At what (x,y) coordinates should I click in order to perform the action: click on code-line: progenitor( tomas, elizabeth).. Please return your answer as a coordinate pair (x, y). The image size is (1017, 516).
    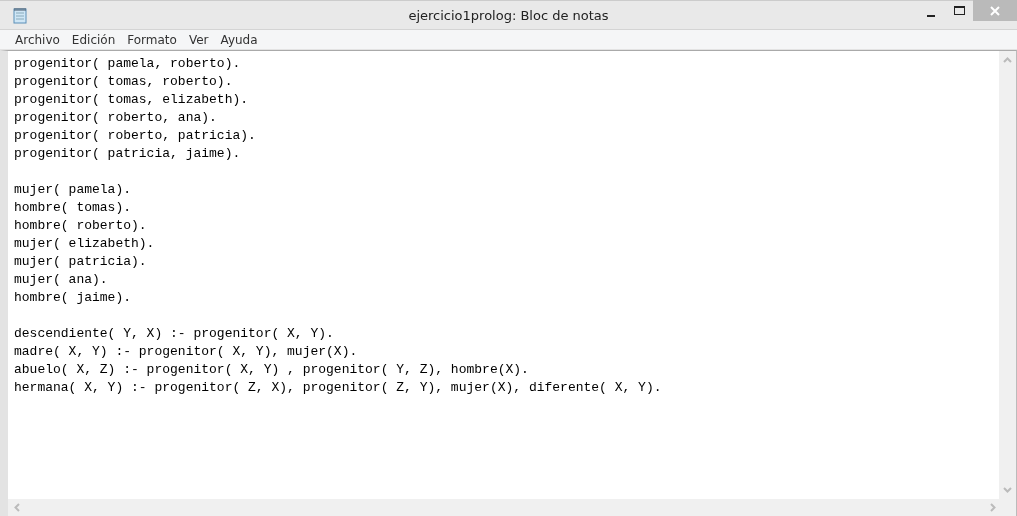
    Looking at the image, I should click on (131, 100).